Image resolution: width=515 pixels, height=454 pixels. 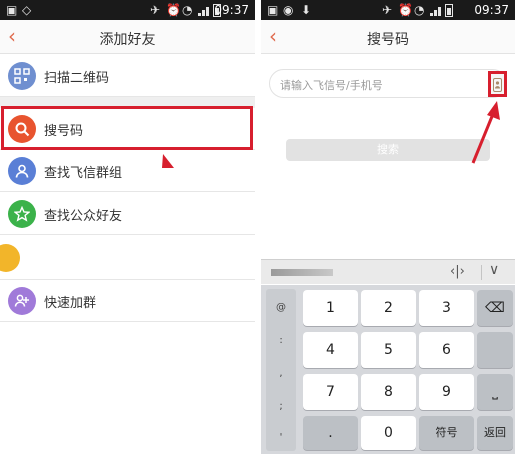 What do you see at coordinates (388, 350) in the screenshot?
I see `key-5: 5` at bounding box center [388, 350].